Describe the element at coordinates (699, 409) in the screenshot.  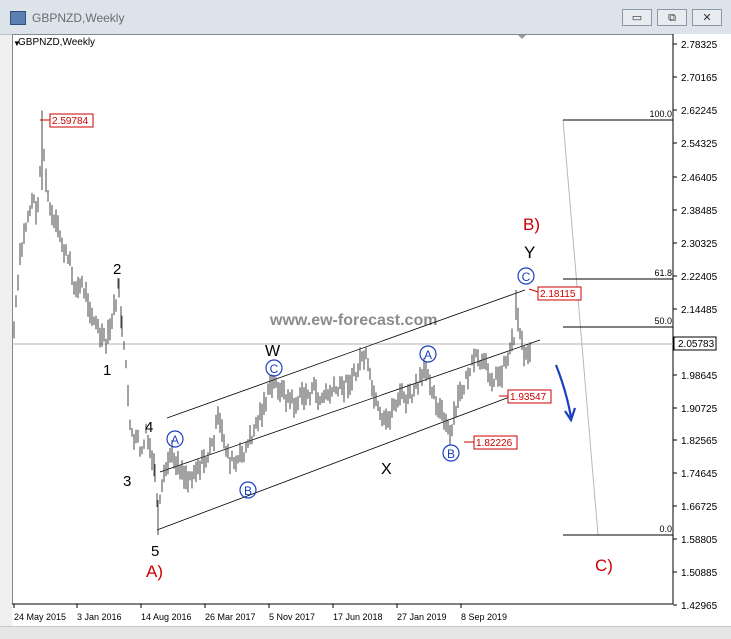
I see `price-tick-label: 1.90725` at that location.